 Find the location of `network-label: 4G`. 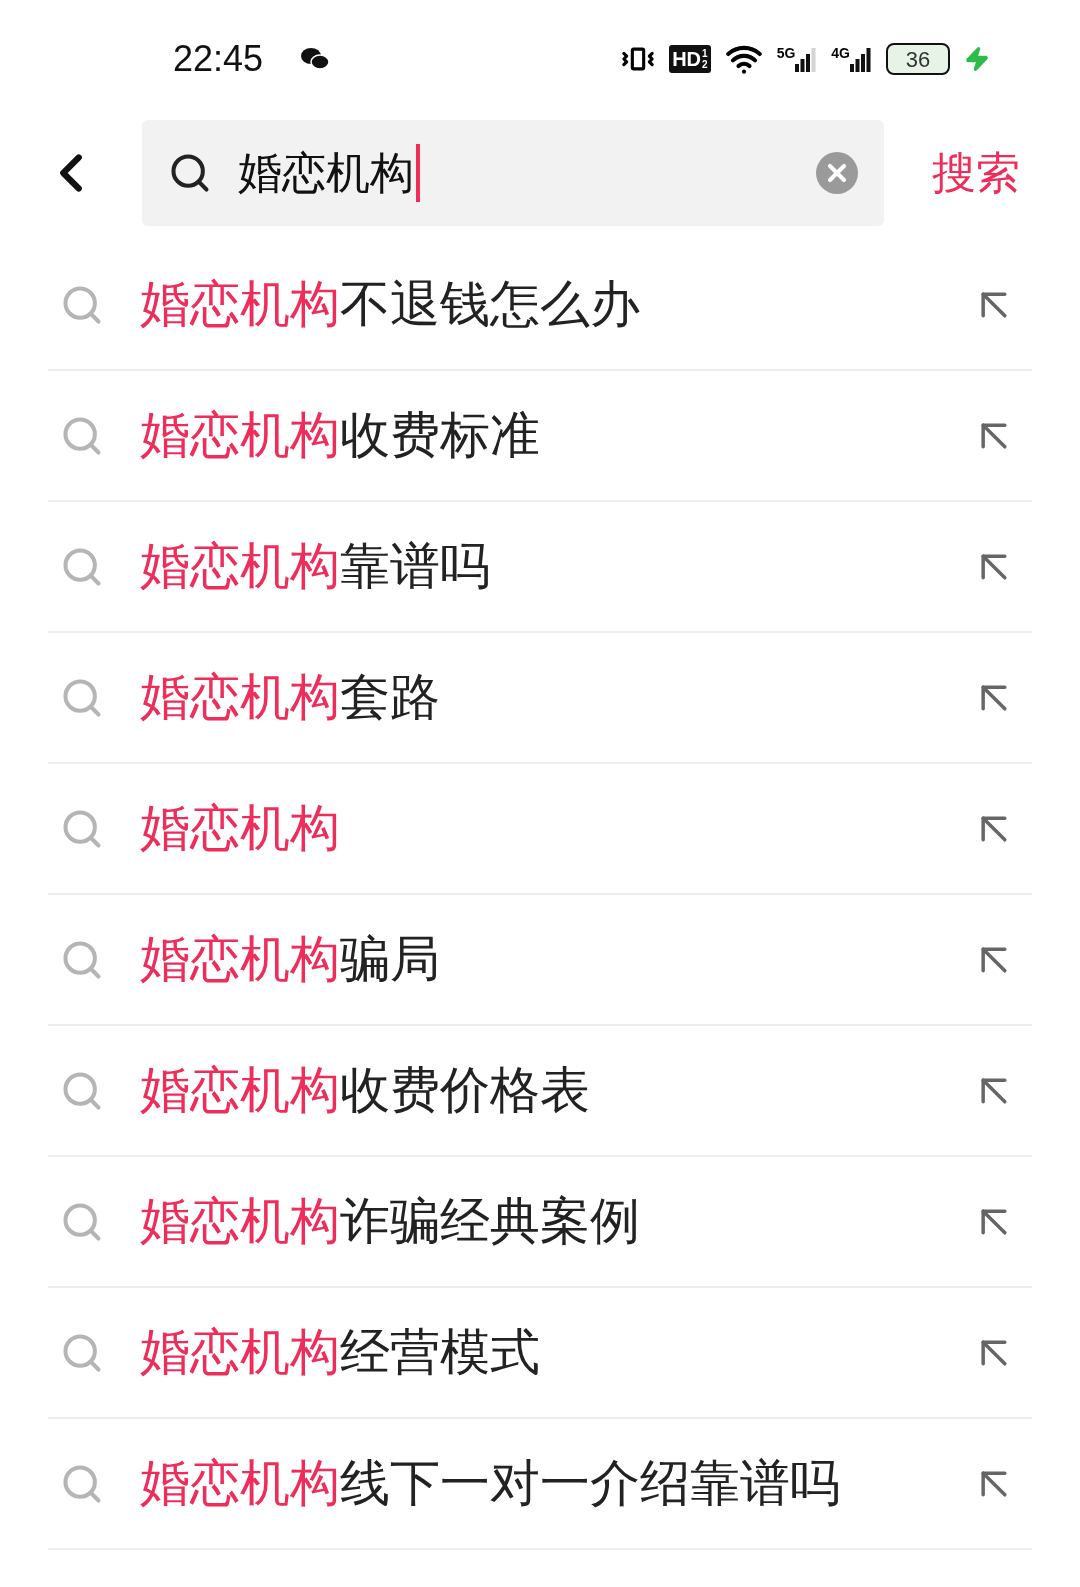

network-label: 4G is located at coordinates (840, 53).